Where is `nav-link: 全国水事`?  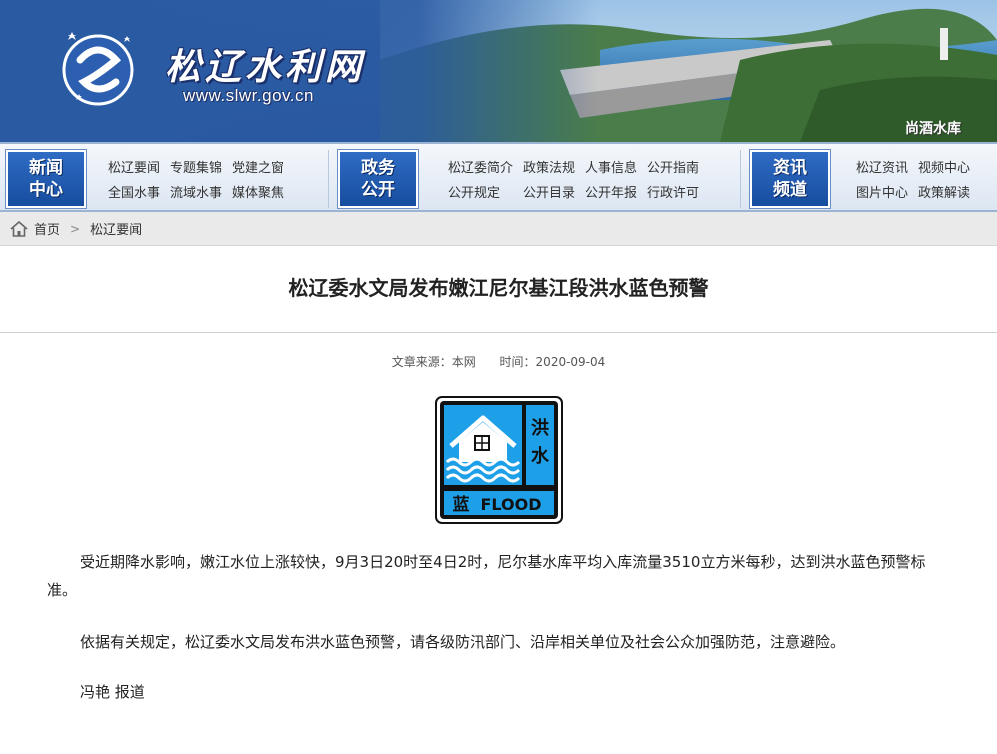 nav-link: 全国水事 is located at coordinates (134, 191).